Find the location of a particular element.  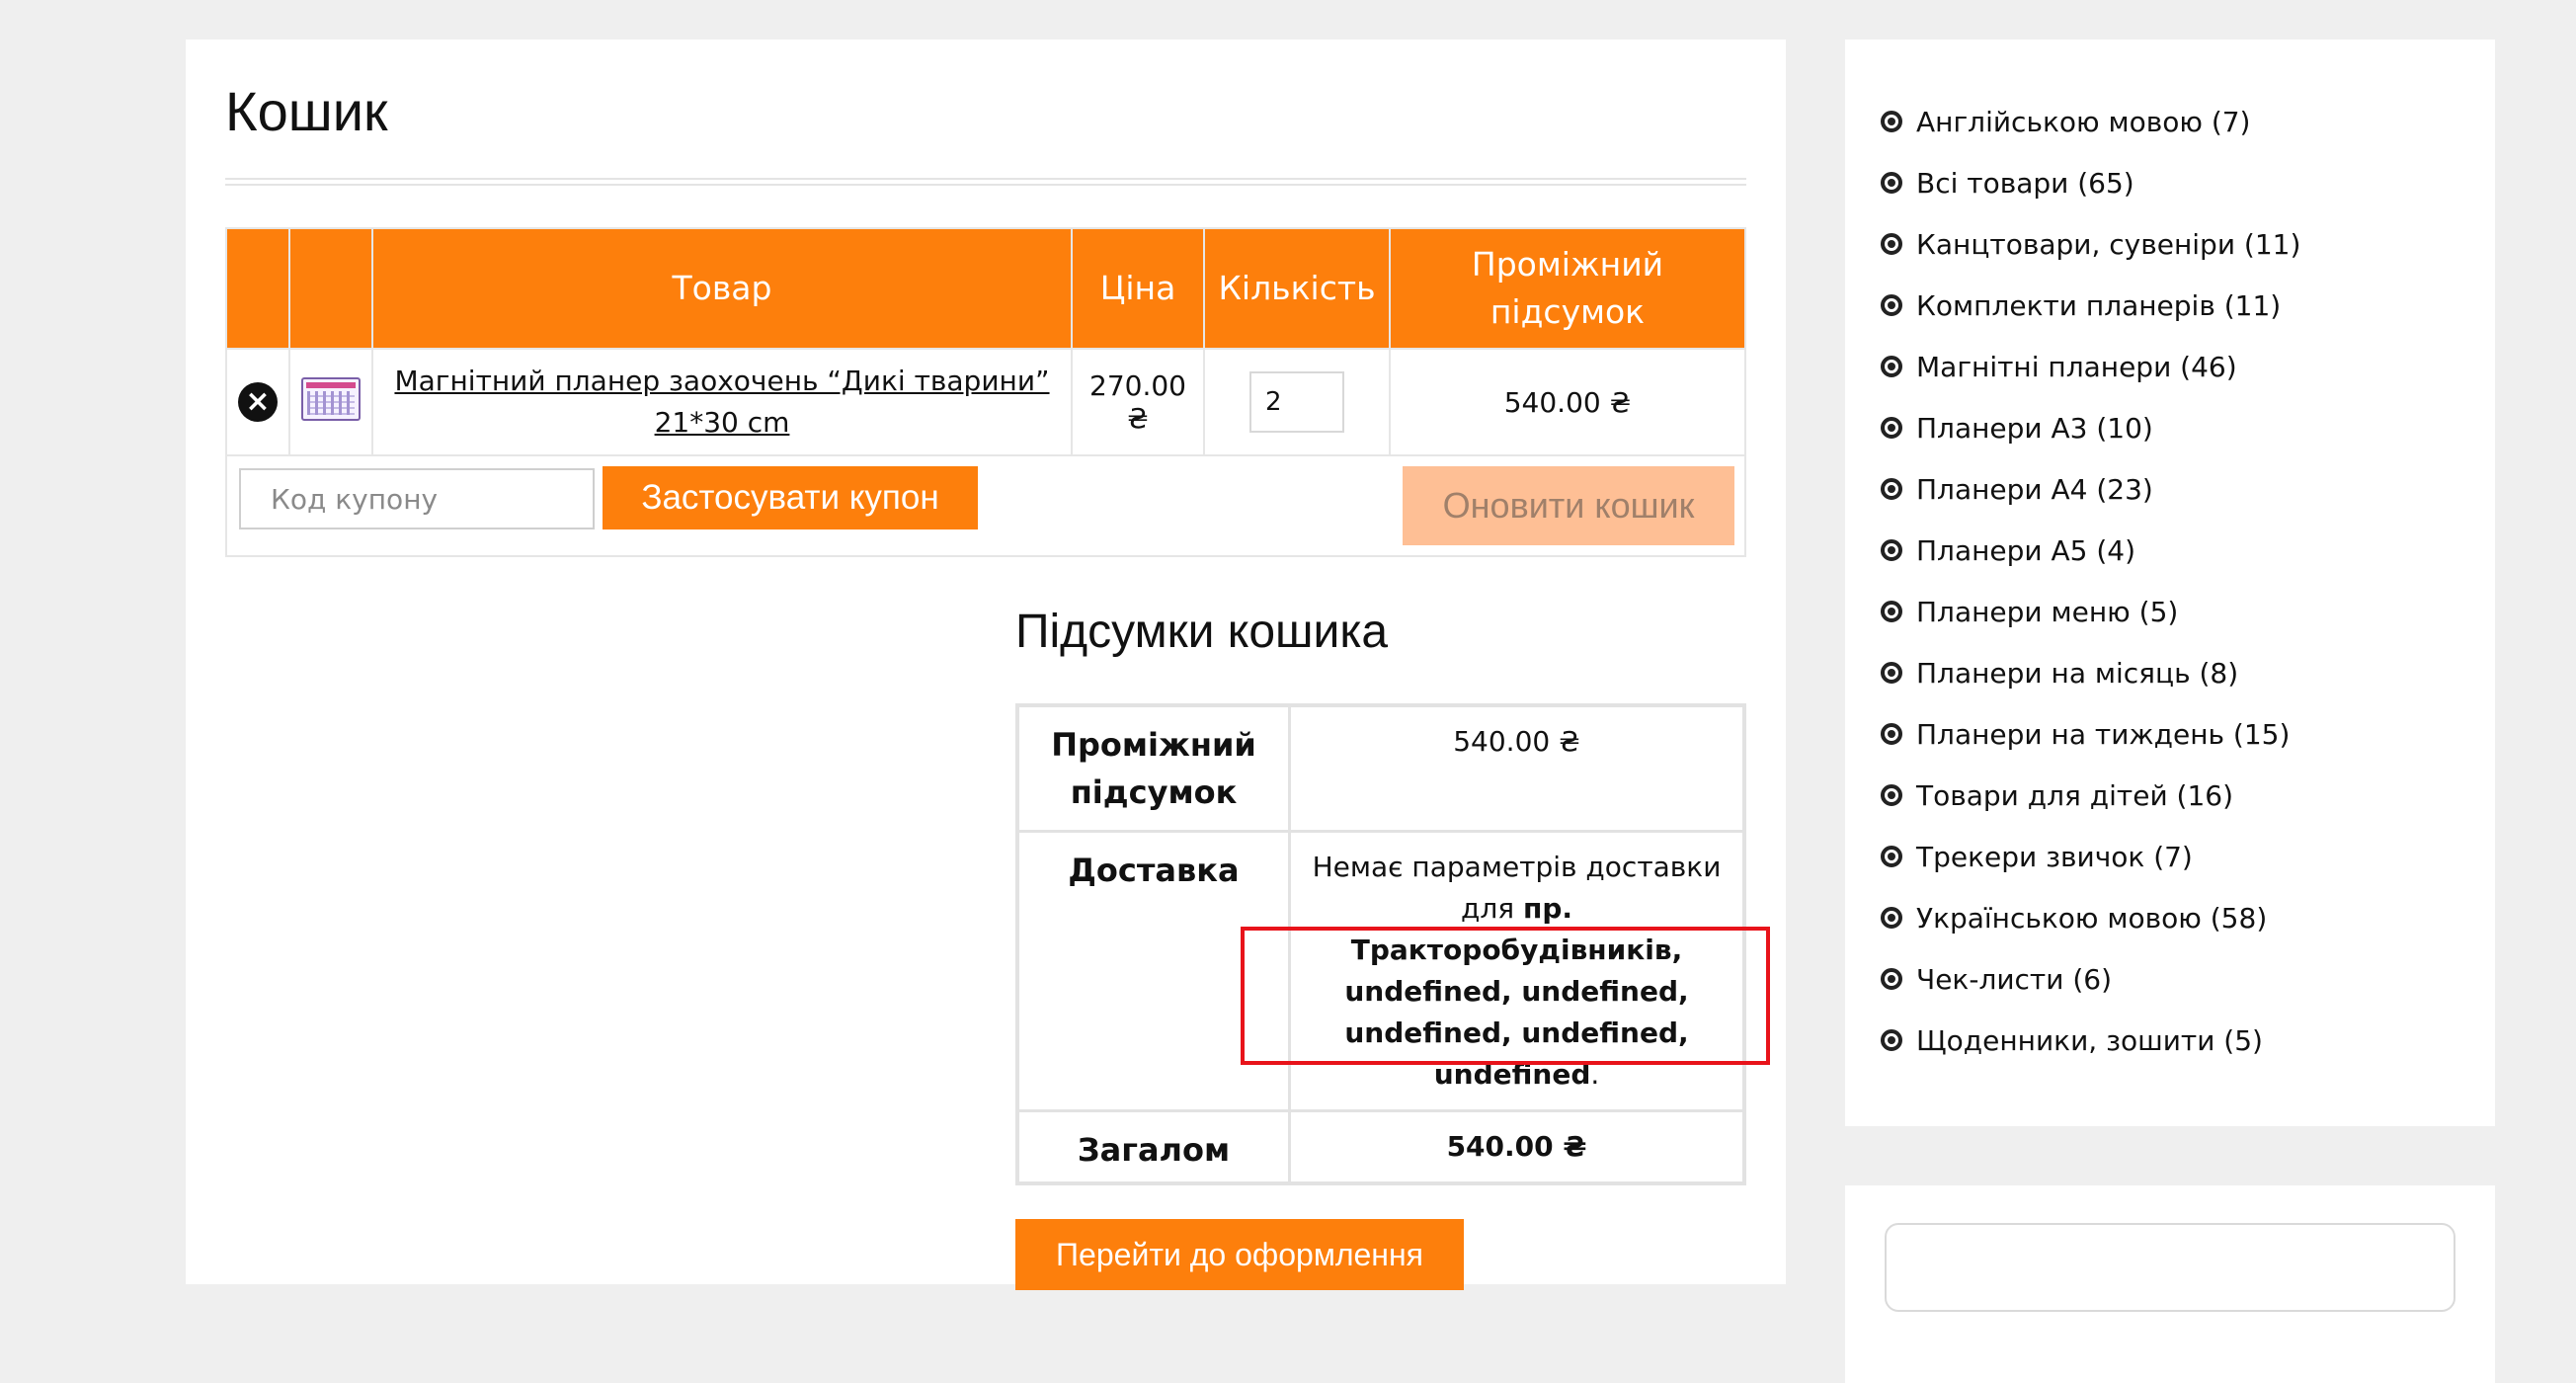

sidebar-category-item: Всі товари (65) is located at coordinates (2090, 183).